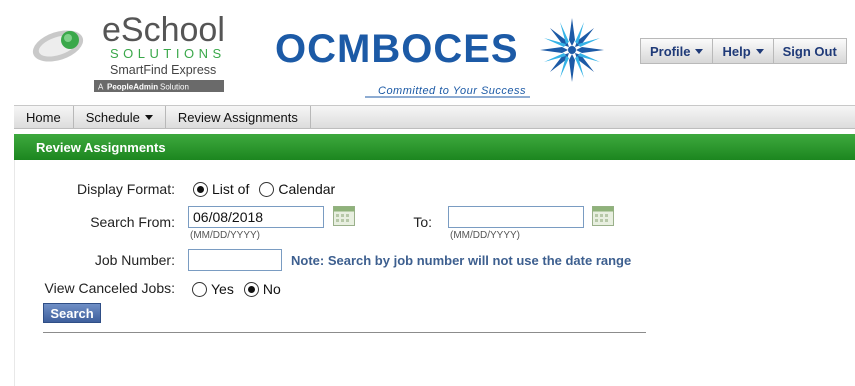 The height and width of the screenshot is (386, 855). I want to click on results-divider, so click(344, 332).